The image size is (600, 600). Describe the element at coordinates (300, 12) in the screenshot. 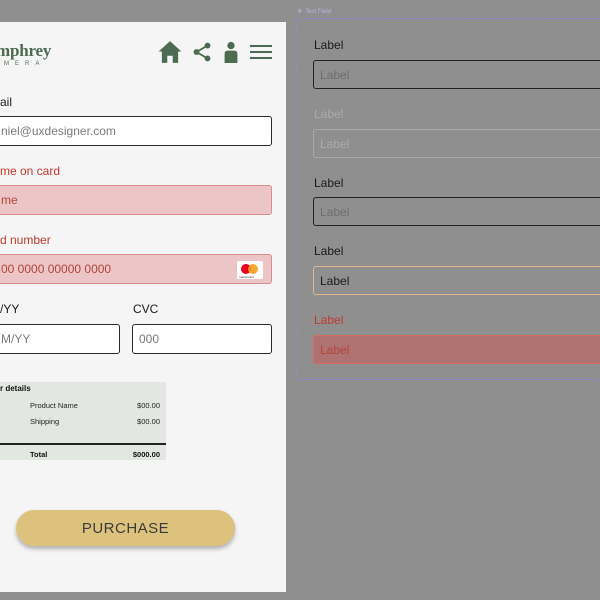

I see `component-diamond-icon: ❖` at that location.